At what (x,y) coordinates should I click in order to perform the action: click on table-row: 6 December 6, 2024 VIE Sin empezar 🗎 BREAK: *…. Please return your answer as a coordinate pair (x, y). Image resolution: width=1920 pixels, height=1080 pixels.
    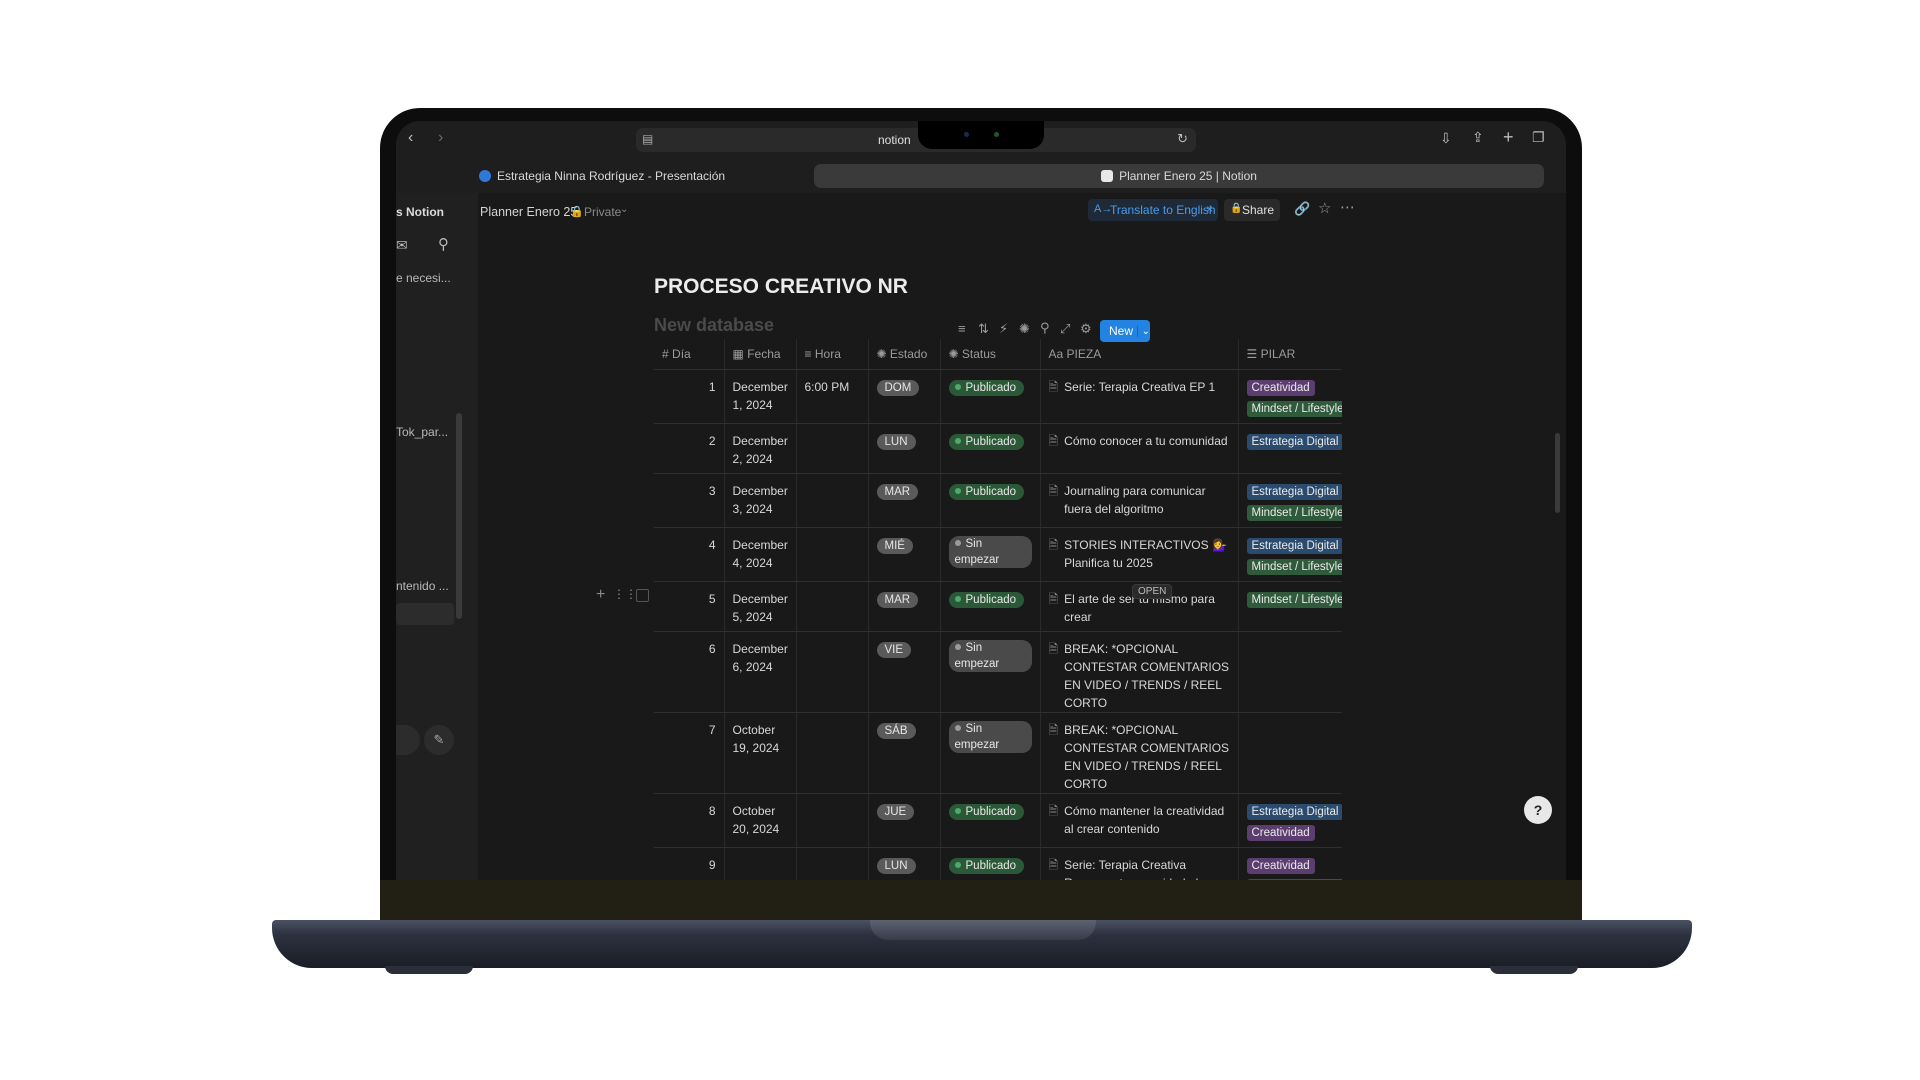
    Looking at the image, I should click on (998, 672).